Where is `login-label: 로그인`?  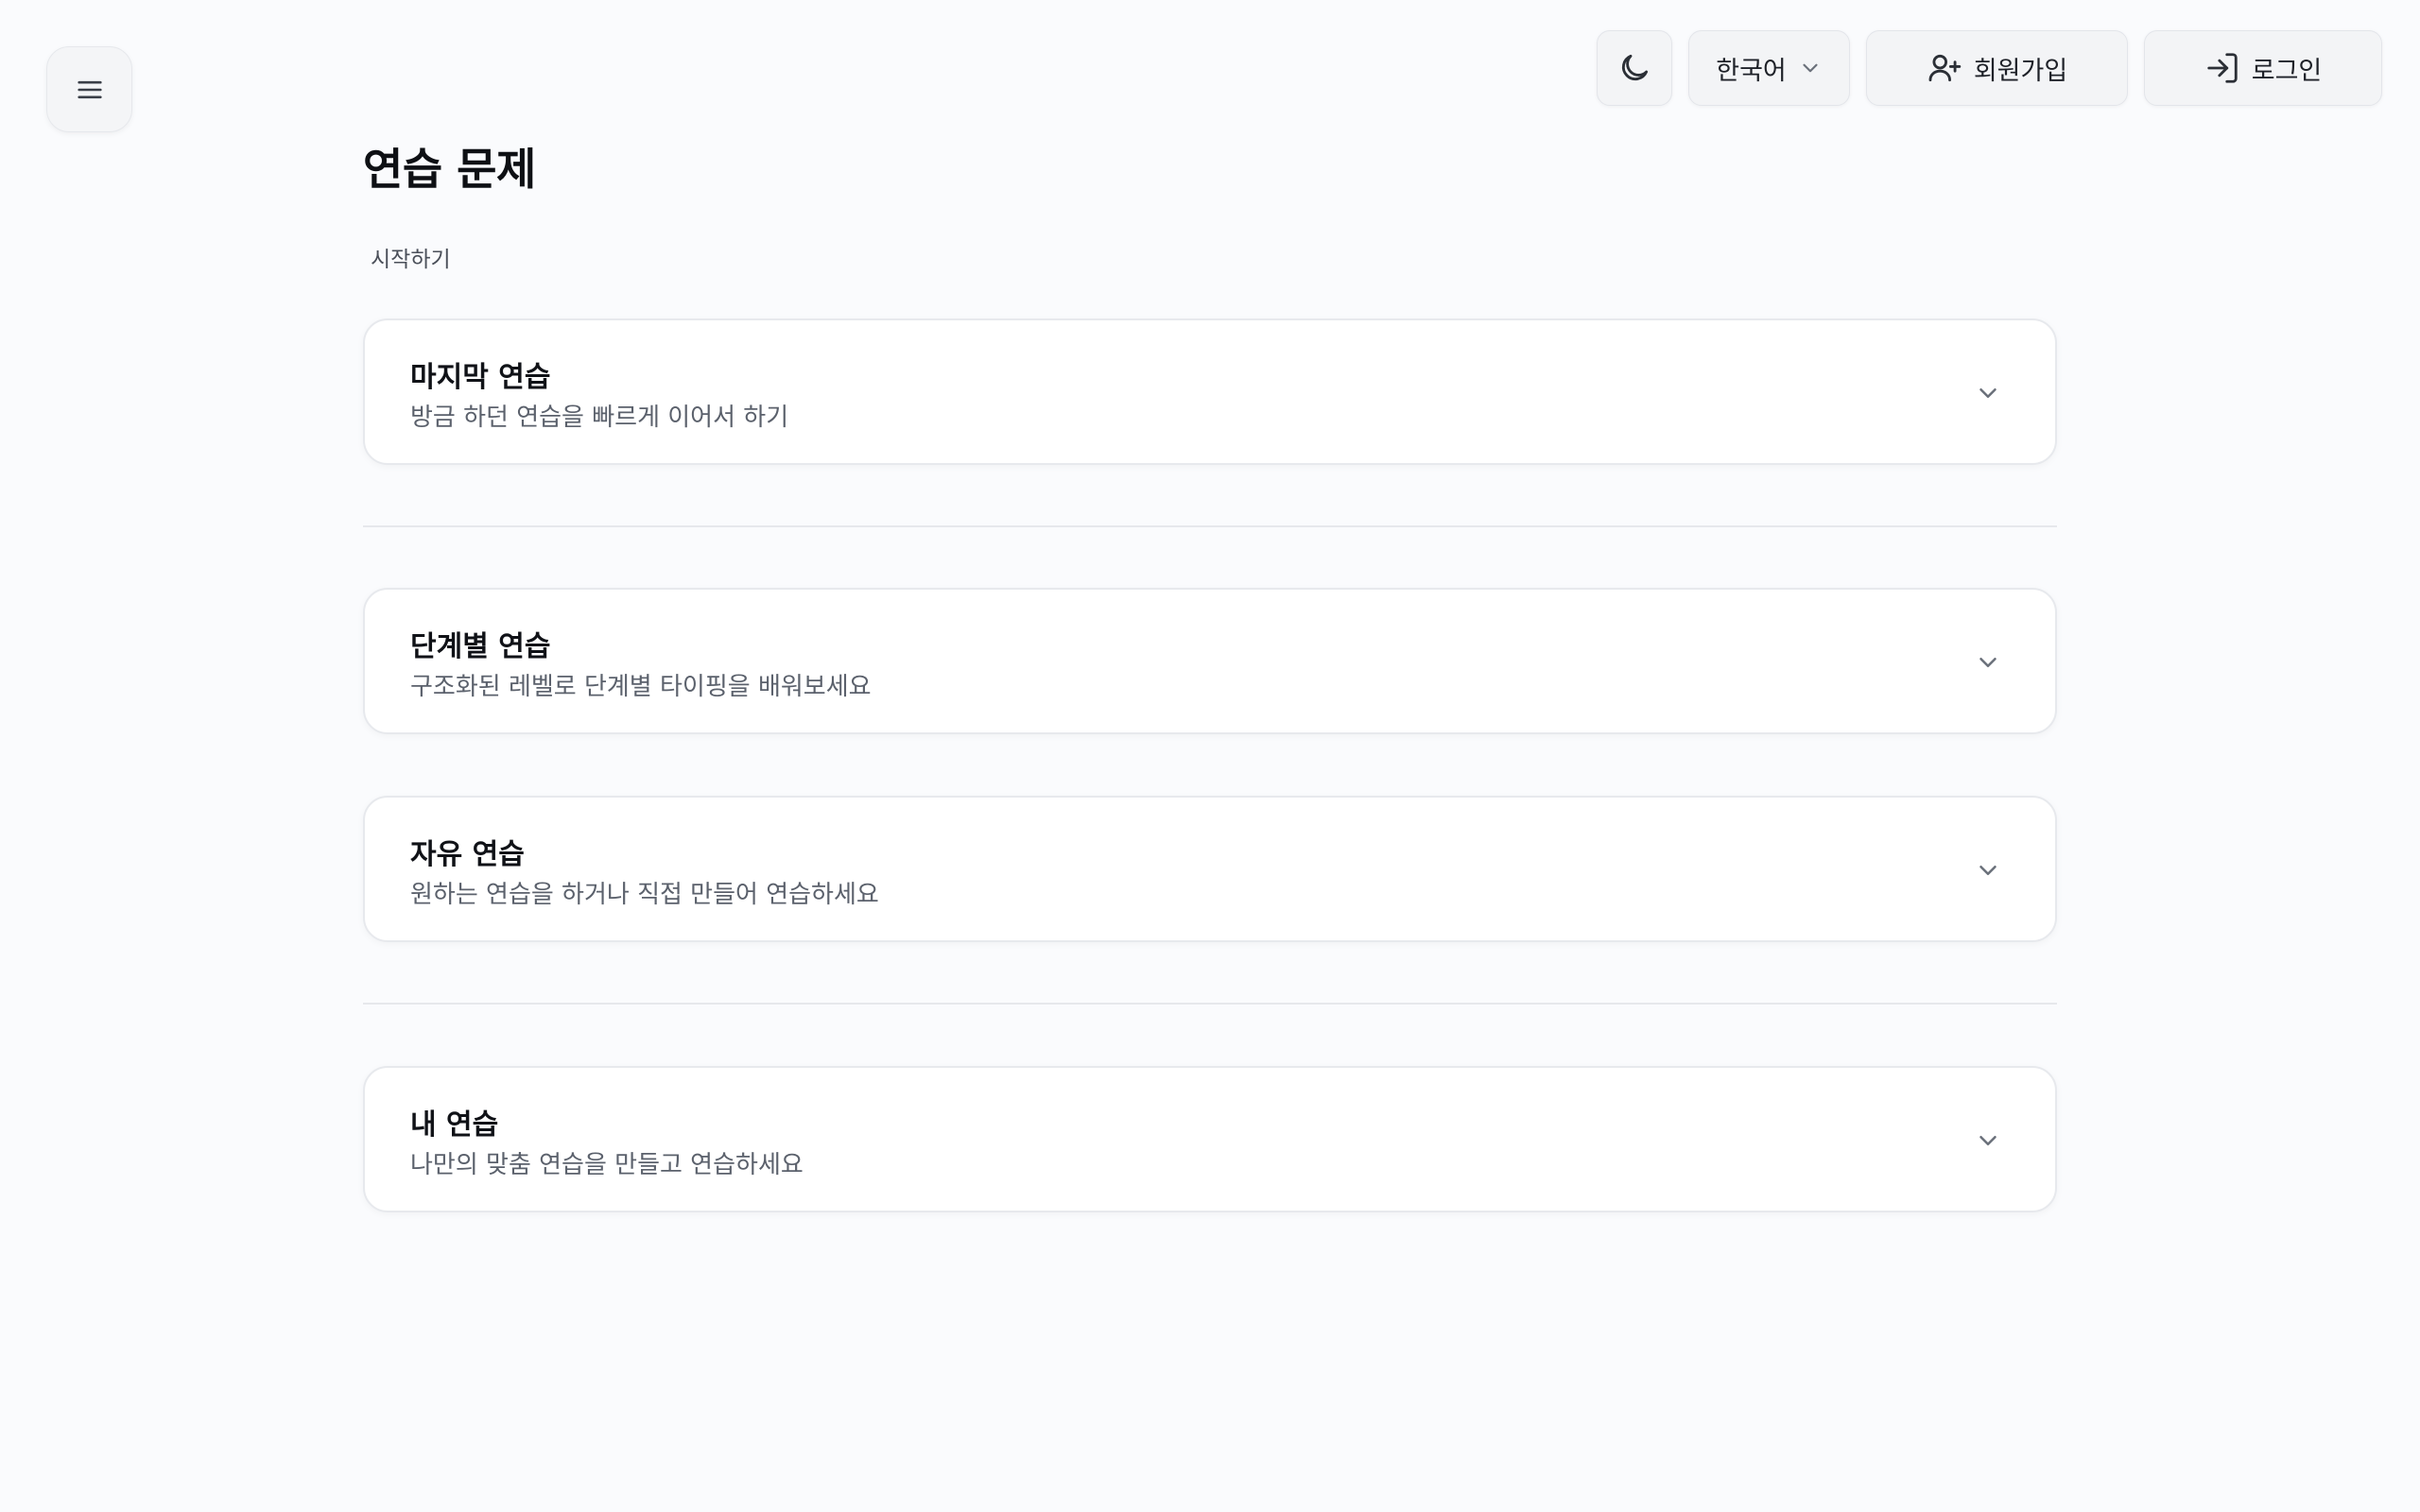
login-label: 로그인 is located at coordinates (2287, 71).